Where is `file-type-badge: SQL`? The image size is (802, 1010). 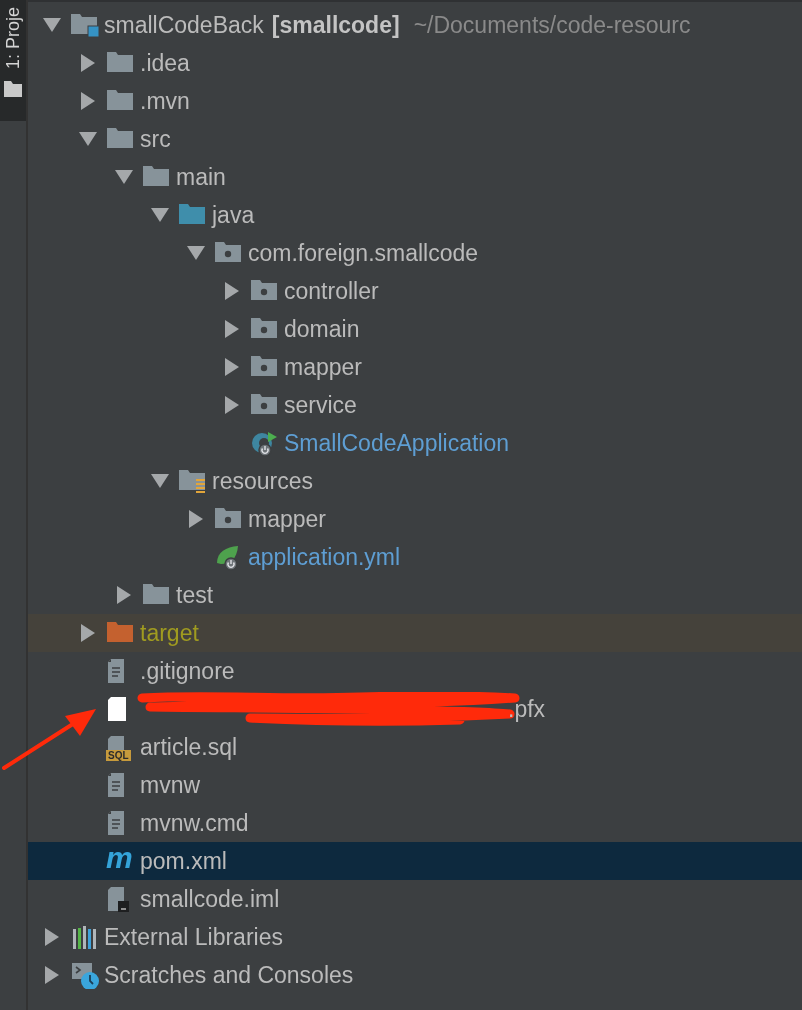 file-type-badge: SQL is located at coordinates (118, 755).